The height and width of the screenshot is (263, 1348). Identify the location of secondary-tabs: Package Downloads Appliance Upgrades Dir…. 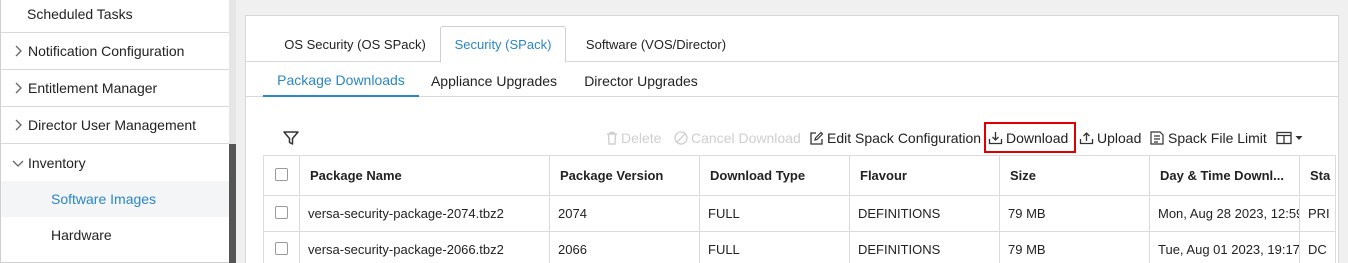
(792, 80).